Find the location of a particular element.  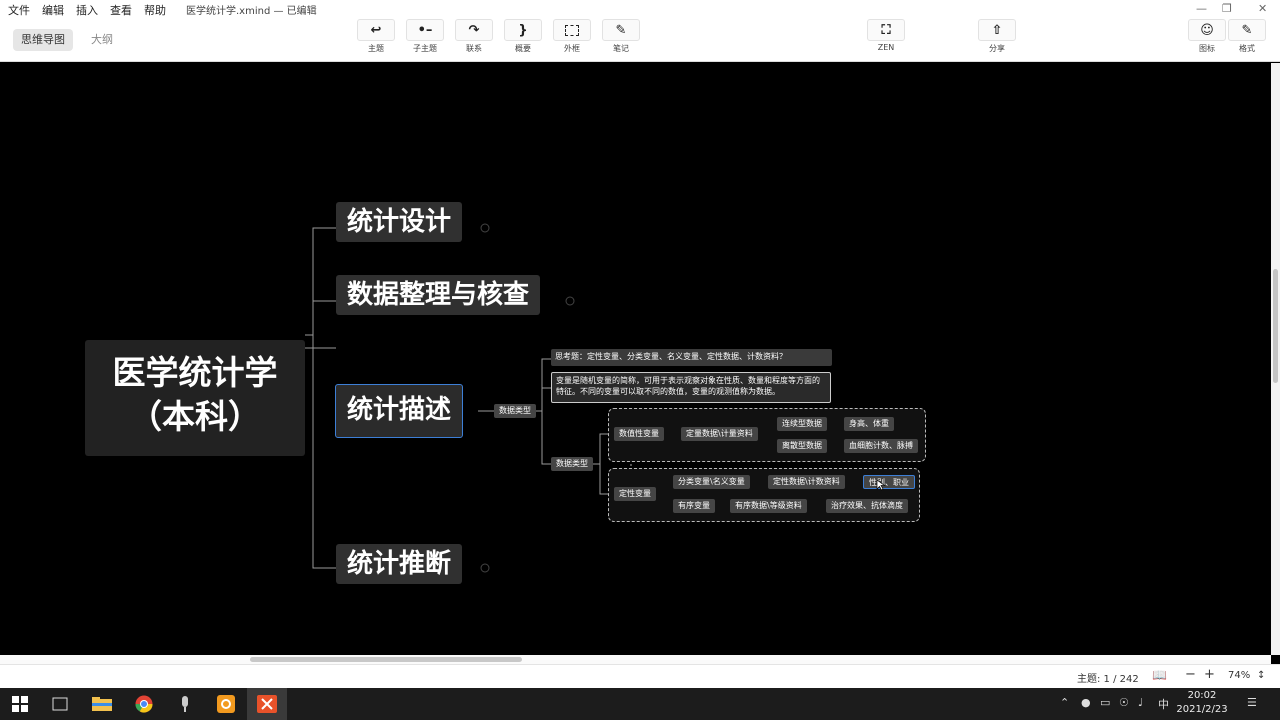

zoom-in-button: + is located at coordinates (1209, 674).